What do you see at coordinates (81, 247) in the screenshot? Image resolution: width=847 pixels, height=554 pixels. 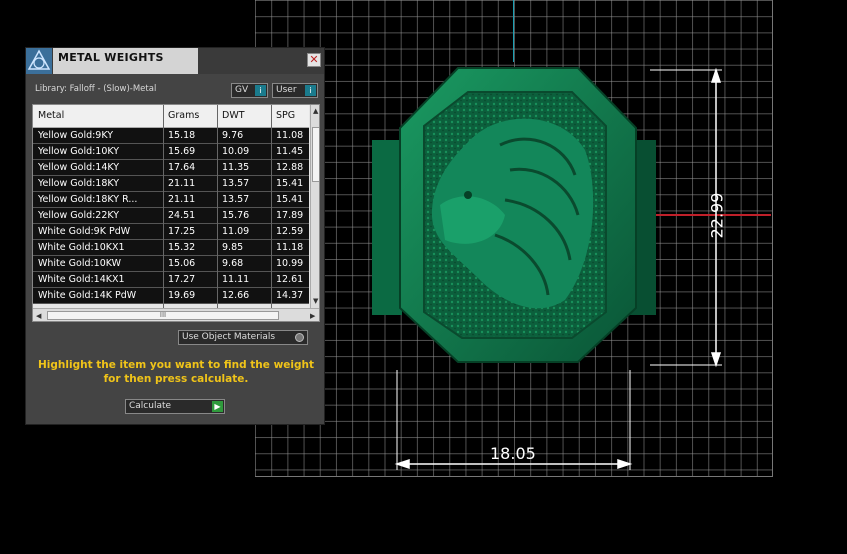 I see `cell-metal: White Gold:10KX1` at bounding box center [81, 247].